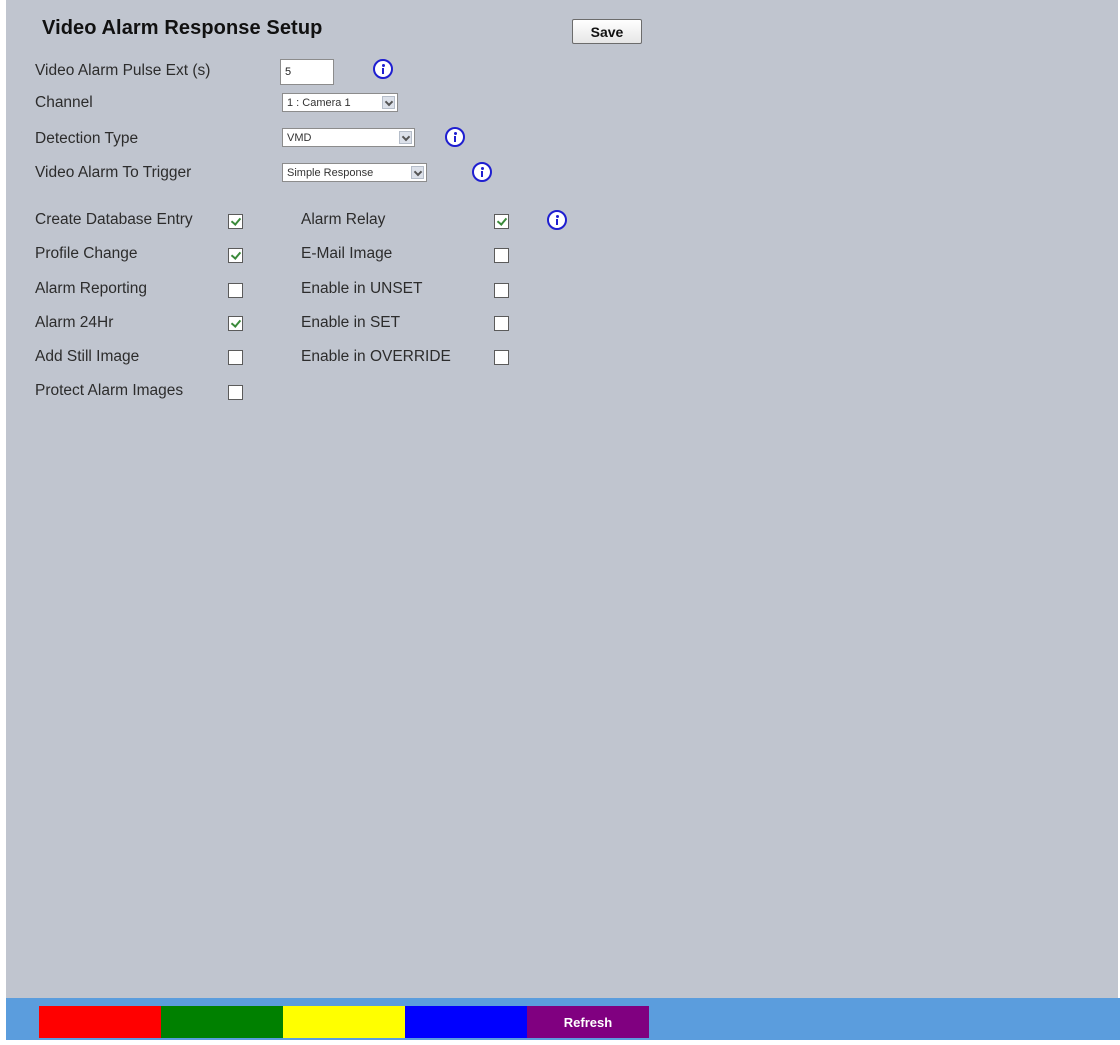  What do you see at coordinates (91, 288) in the screenshot?
I see `option-label-alarm-reporting: Alarm Reporting` at bounding box center [91, 288].